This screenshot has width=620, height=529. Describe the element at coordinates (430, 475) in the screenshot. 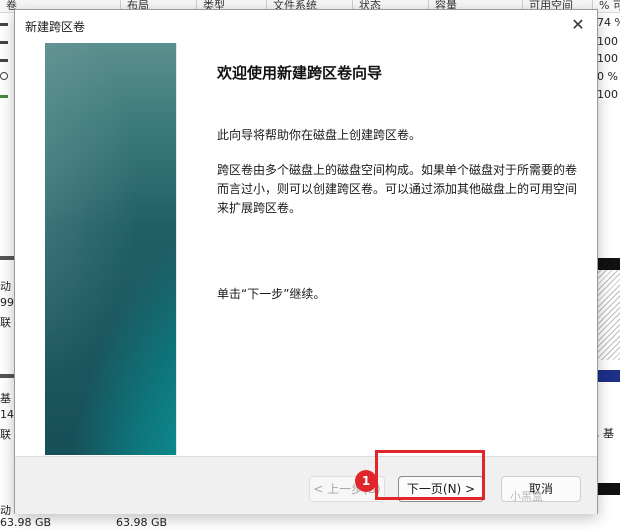

I see `next-button-highlight-box` at that location.